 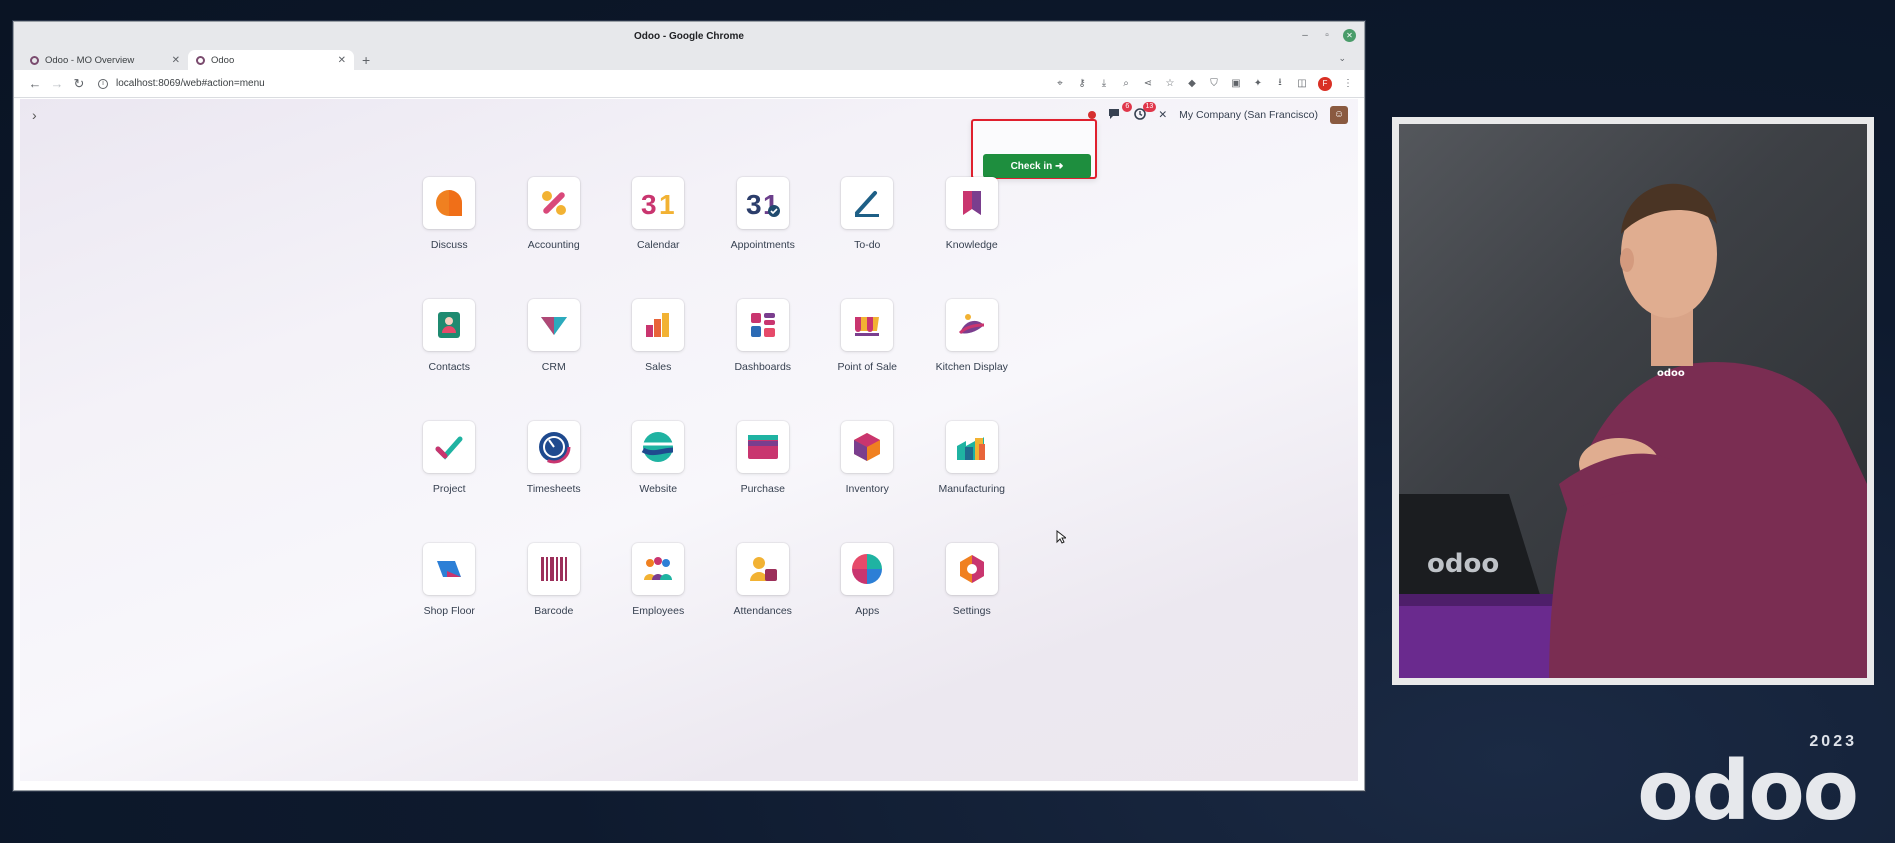 I want to click on site-info-icon: i, so click(x=103, y=83).